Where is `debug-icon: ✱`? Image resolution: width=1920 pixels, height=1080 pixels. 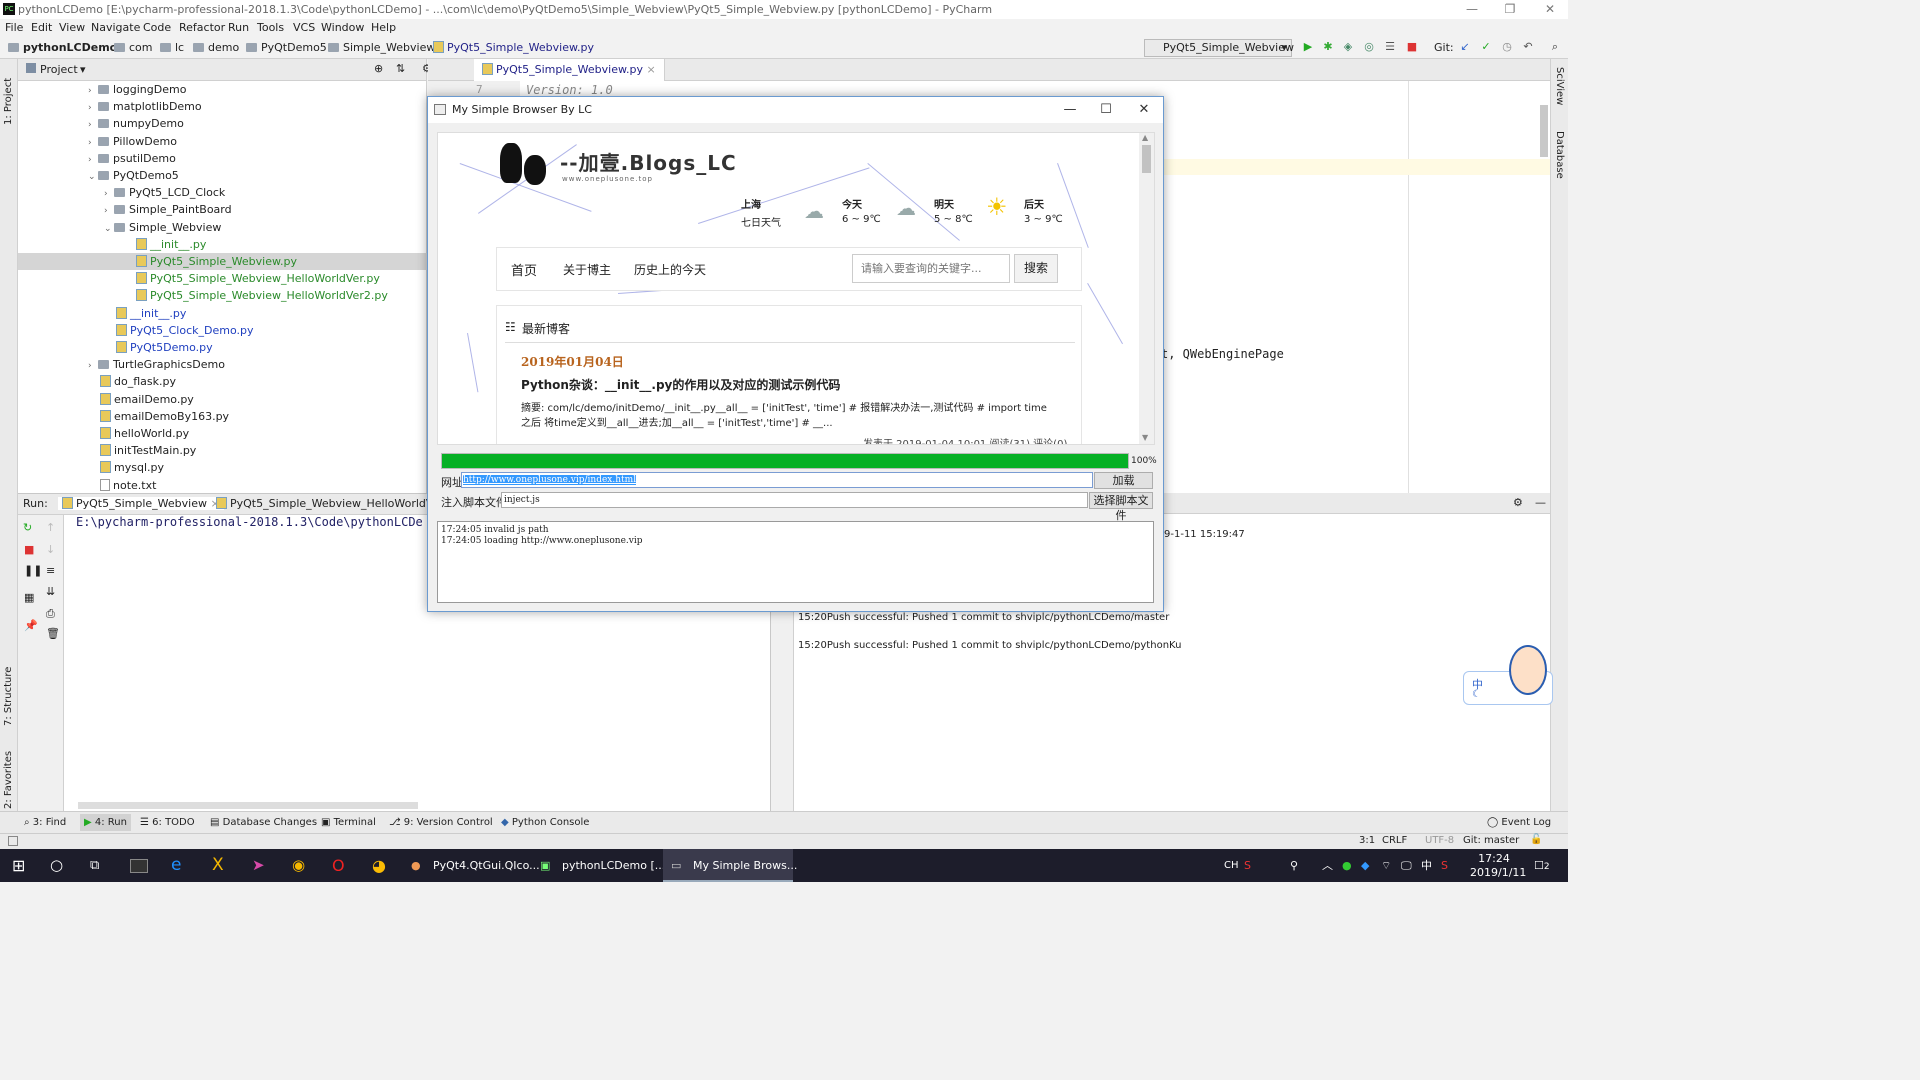
debug-icon: ✱ is located at coordinates (1328, 47).